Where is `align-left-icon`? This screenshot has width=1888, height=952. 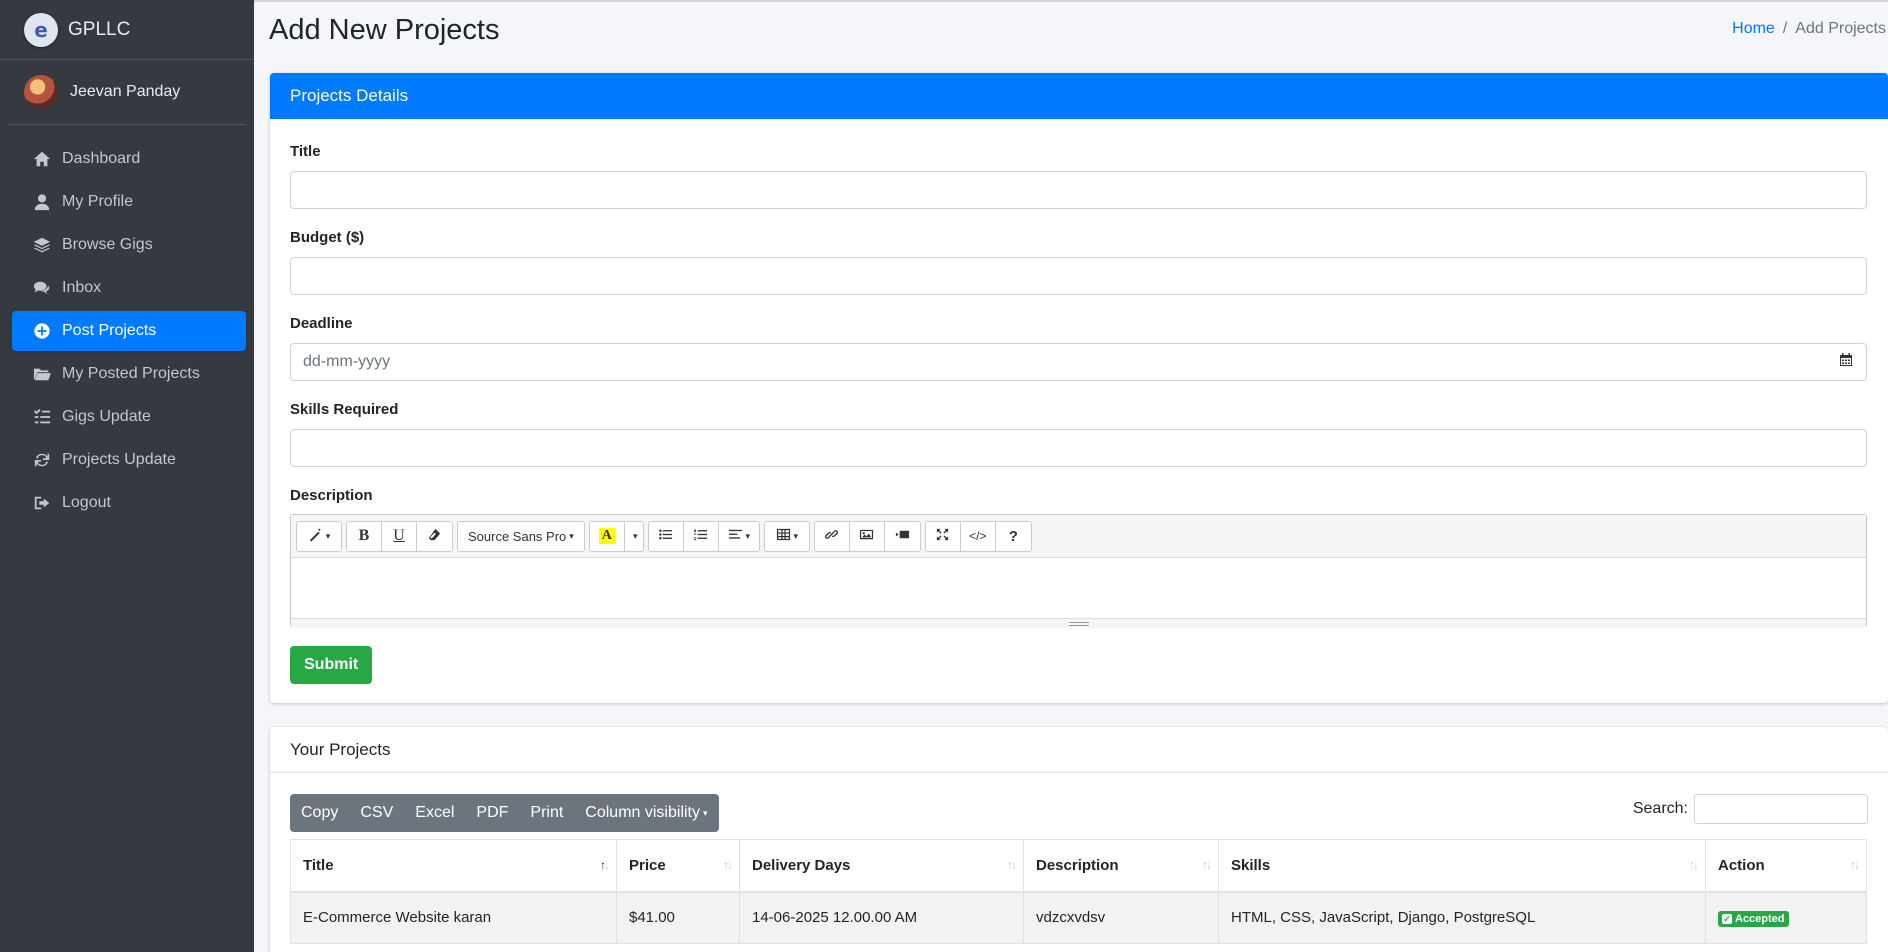 align-left-icon is located at coordinates (735, 536).